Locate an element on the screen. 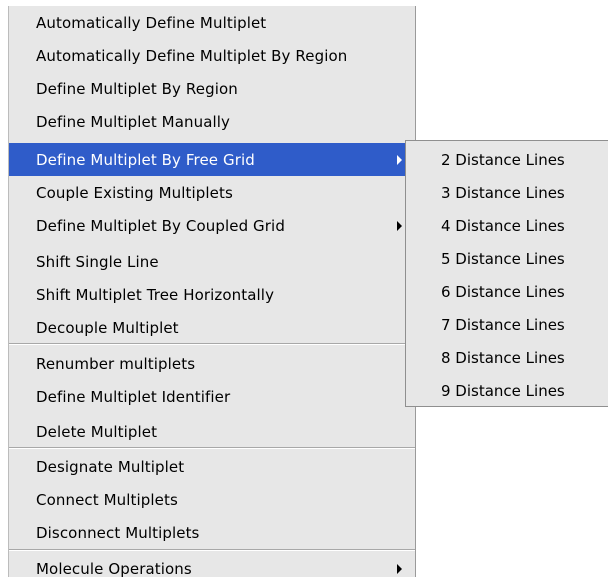 Image resolution: width=608 pixels, height=577 pixels. submenu-item-7-distance-lines: 7 Distance Lines is located at coordinates (507, 324).